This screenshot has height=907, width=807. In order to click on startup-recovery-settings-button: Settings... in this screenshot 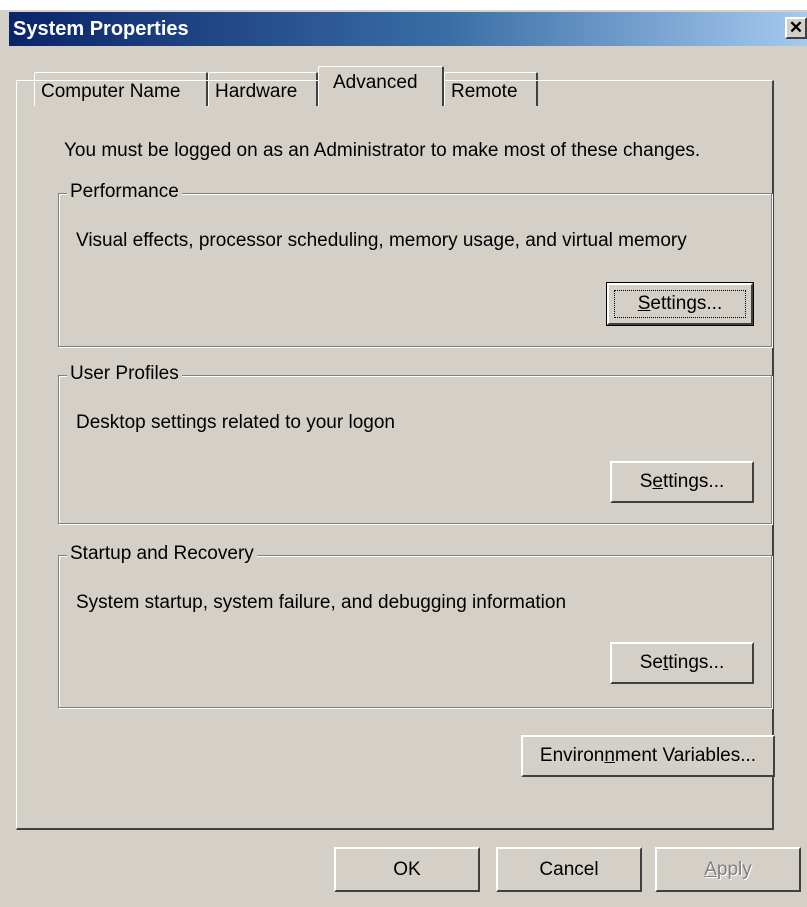, I will do `click(682, 663)`.